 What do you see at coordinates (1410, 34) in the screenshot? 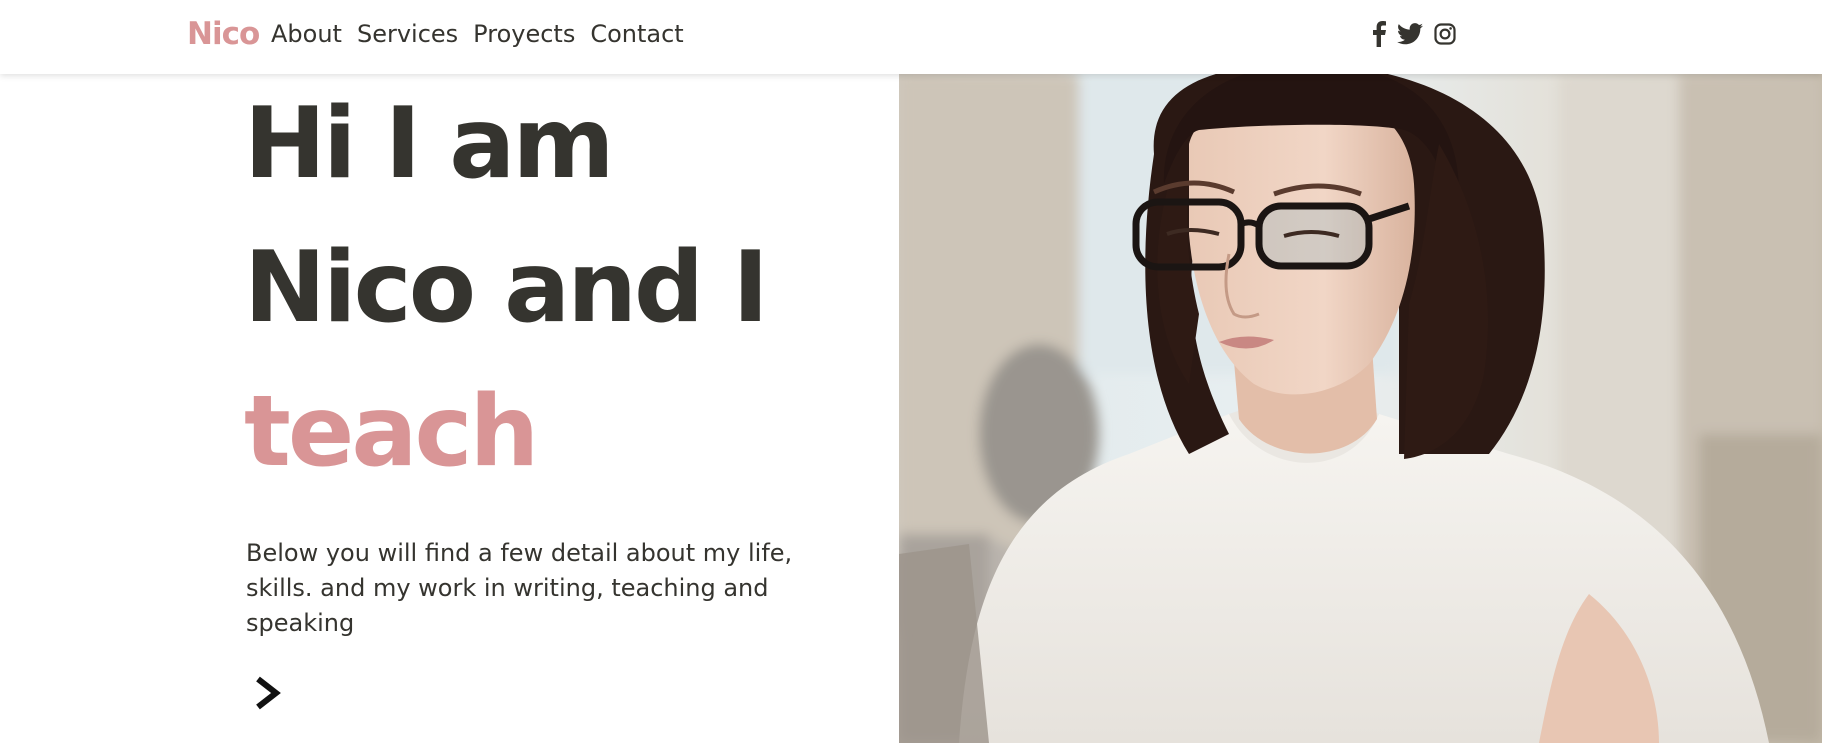
I see `twitter-icon` at bounding box center [1410, 34].